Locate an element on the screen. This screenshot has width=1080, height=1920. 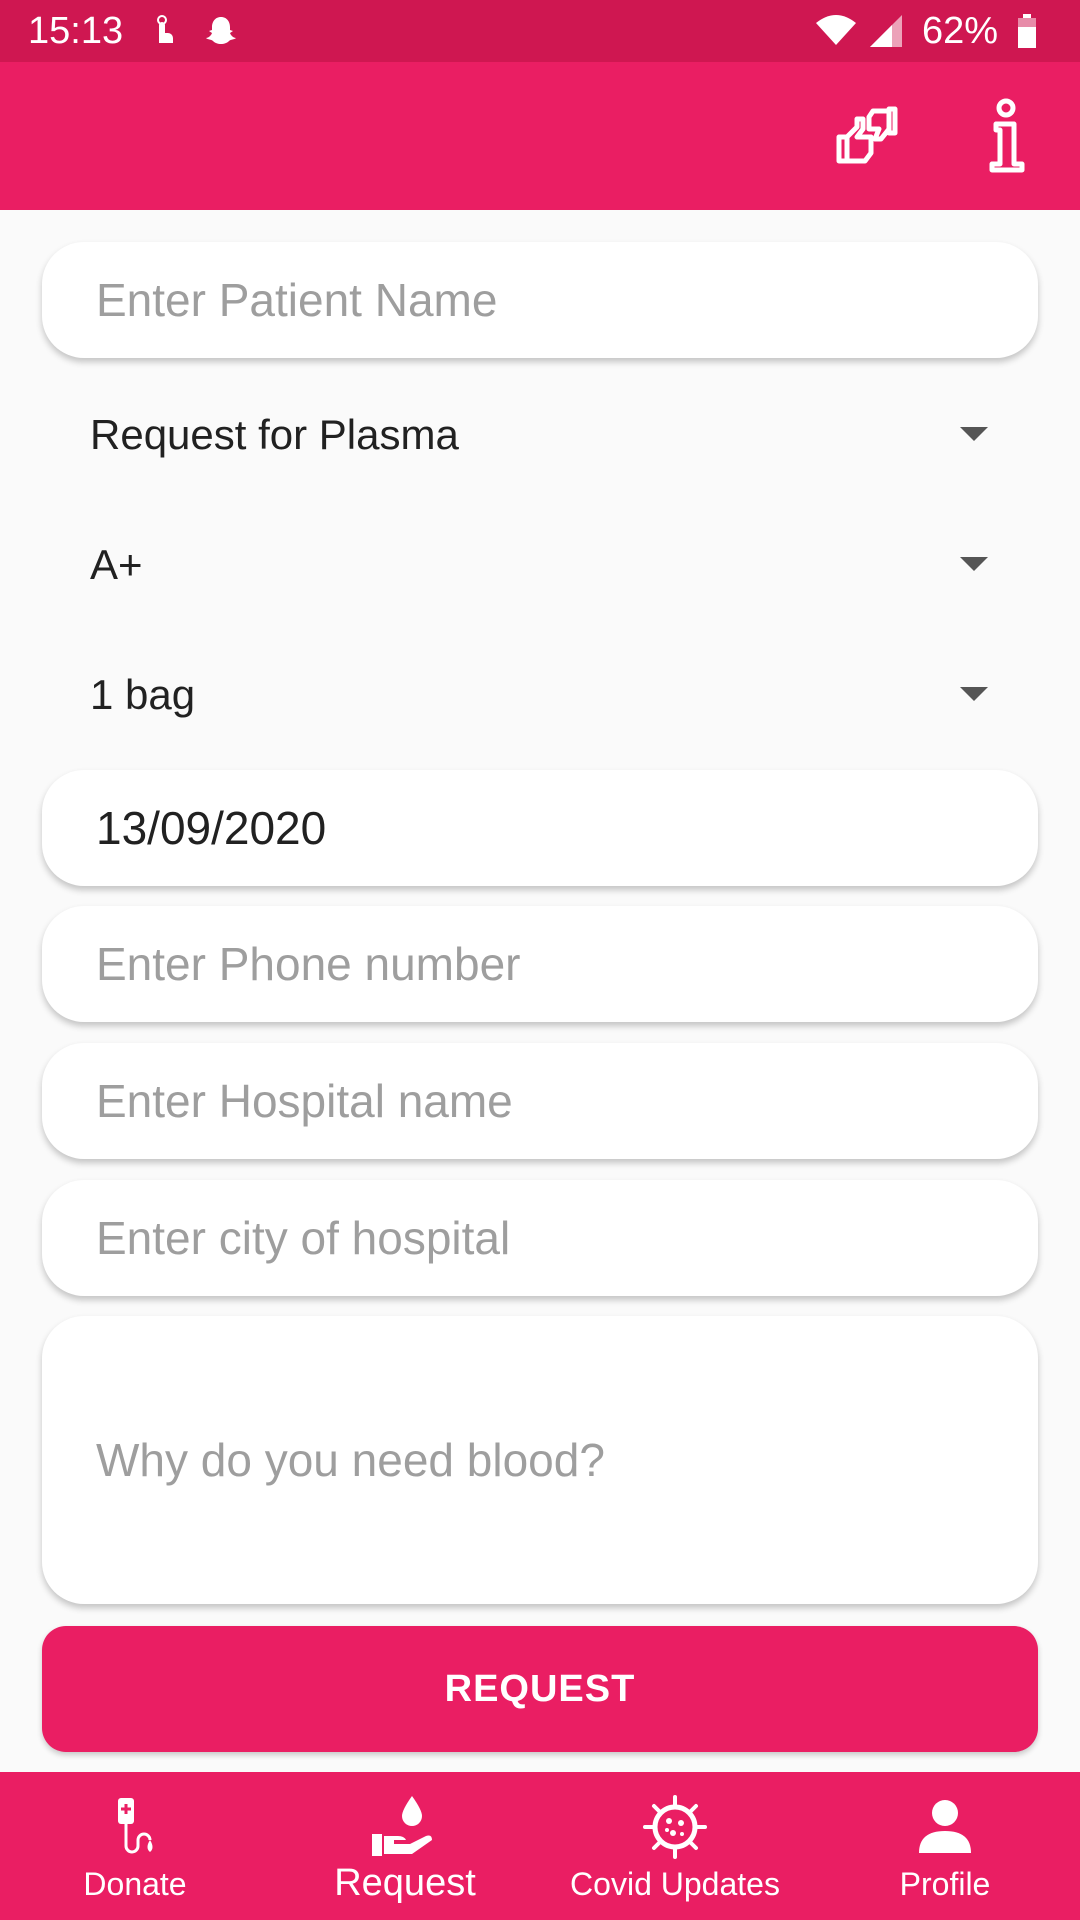
nav-item-request: Request is located at coordinates (405, 1846).